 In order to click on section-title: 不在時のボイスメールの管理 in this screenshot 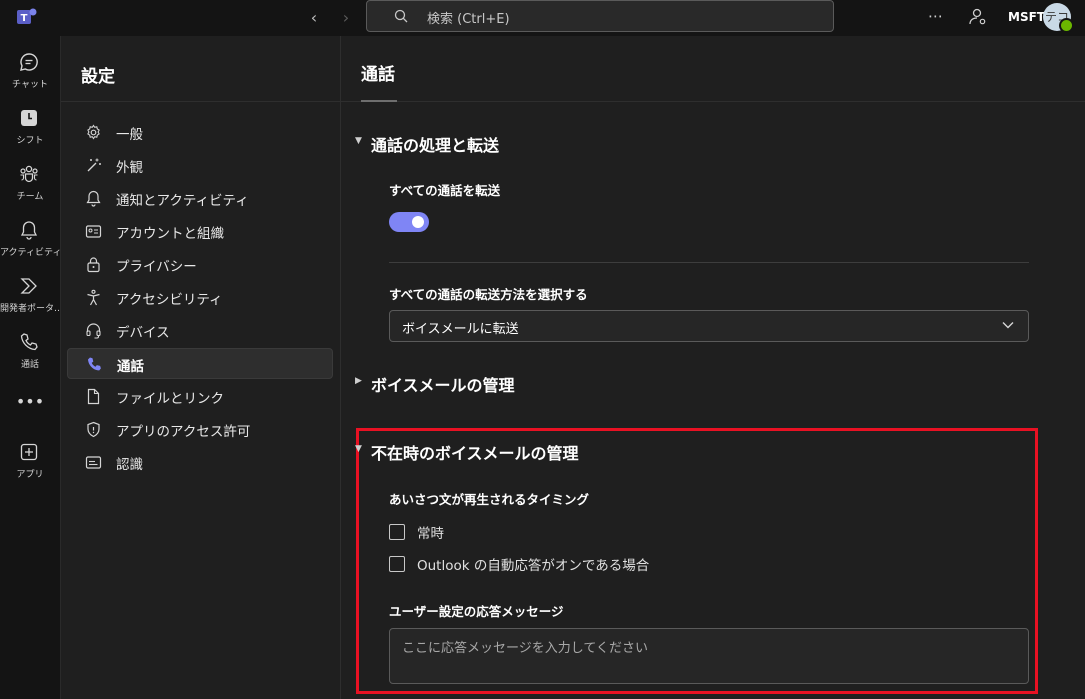, I will do `click(475, 453)`.